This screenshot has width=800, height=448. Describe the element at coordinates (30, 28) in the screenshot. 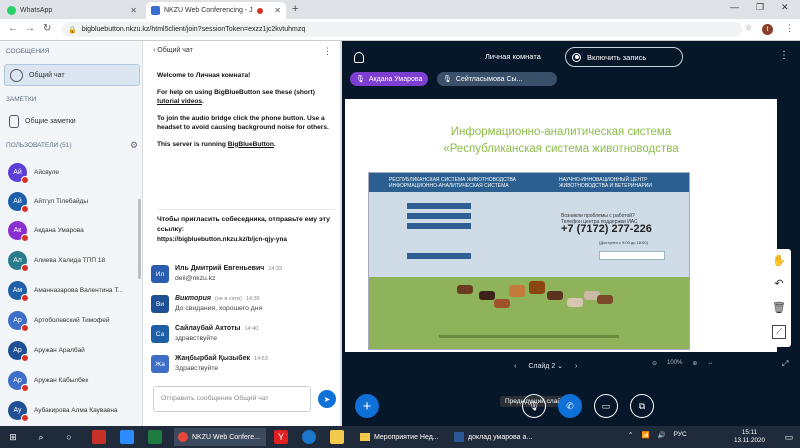

I see `forward-icon: →` at that location.